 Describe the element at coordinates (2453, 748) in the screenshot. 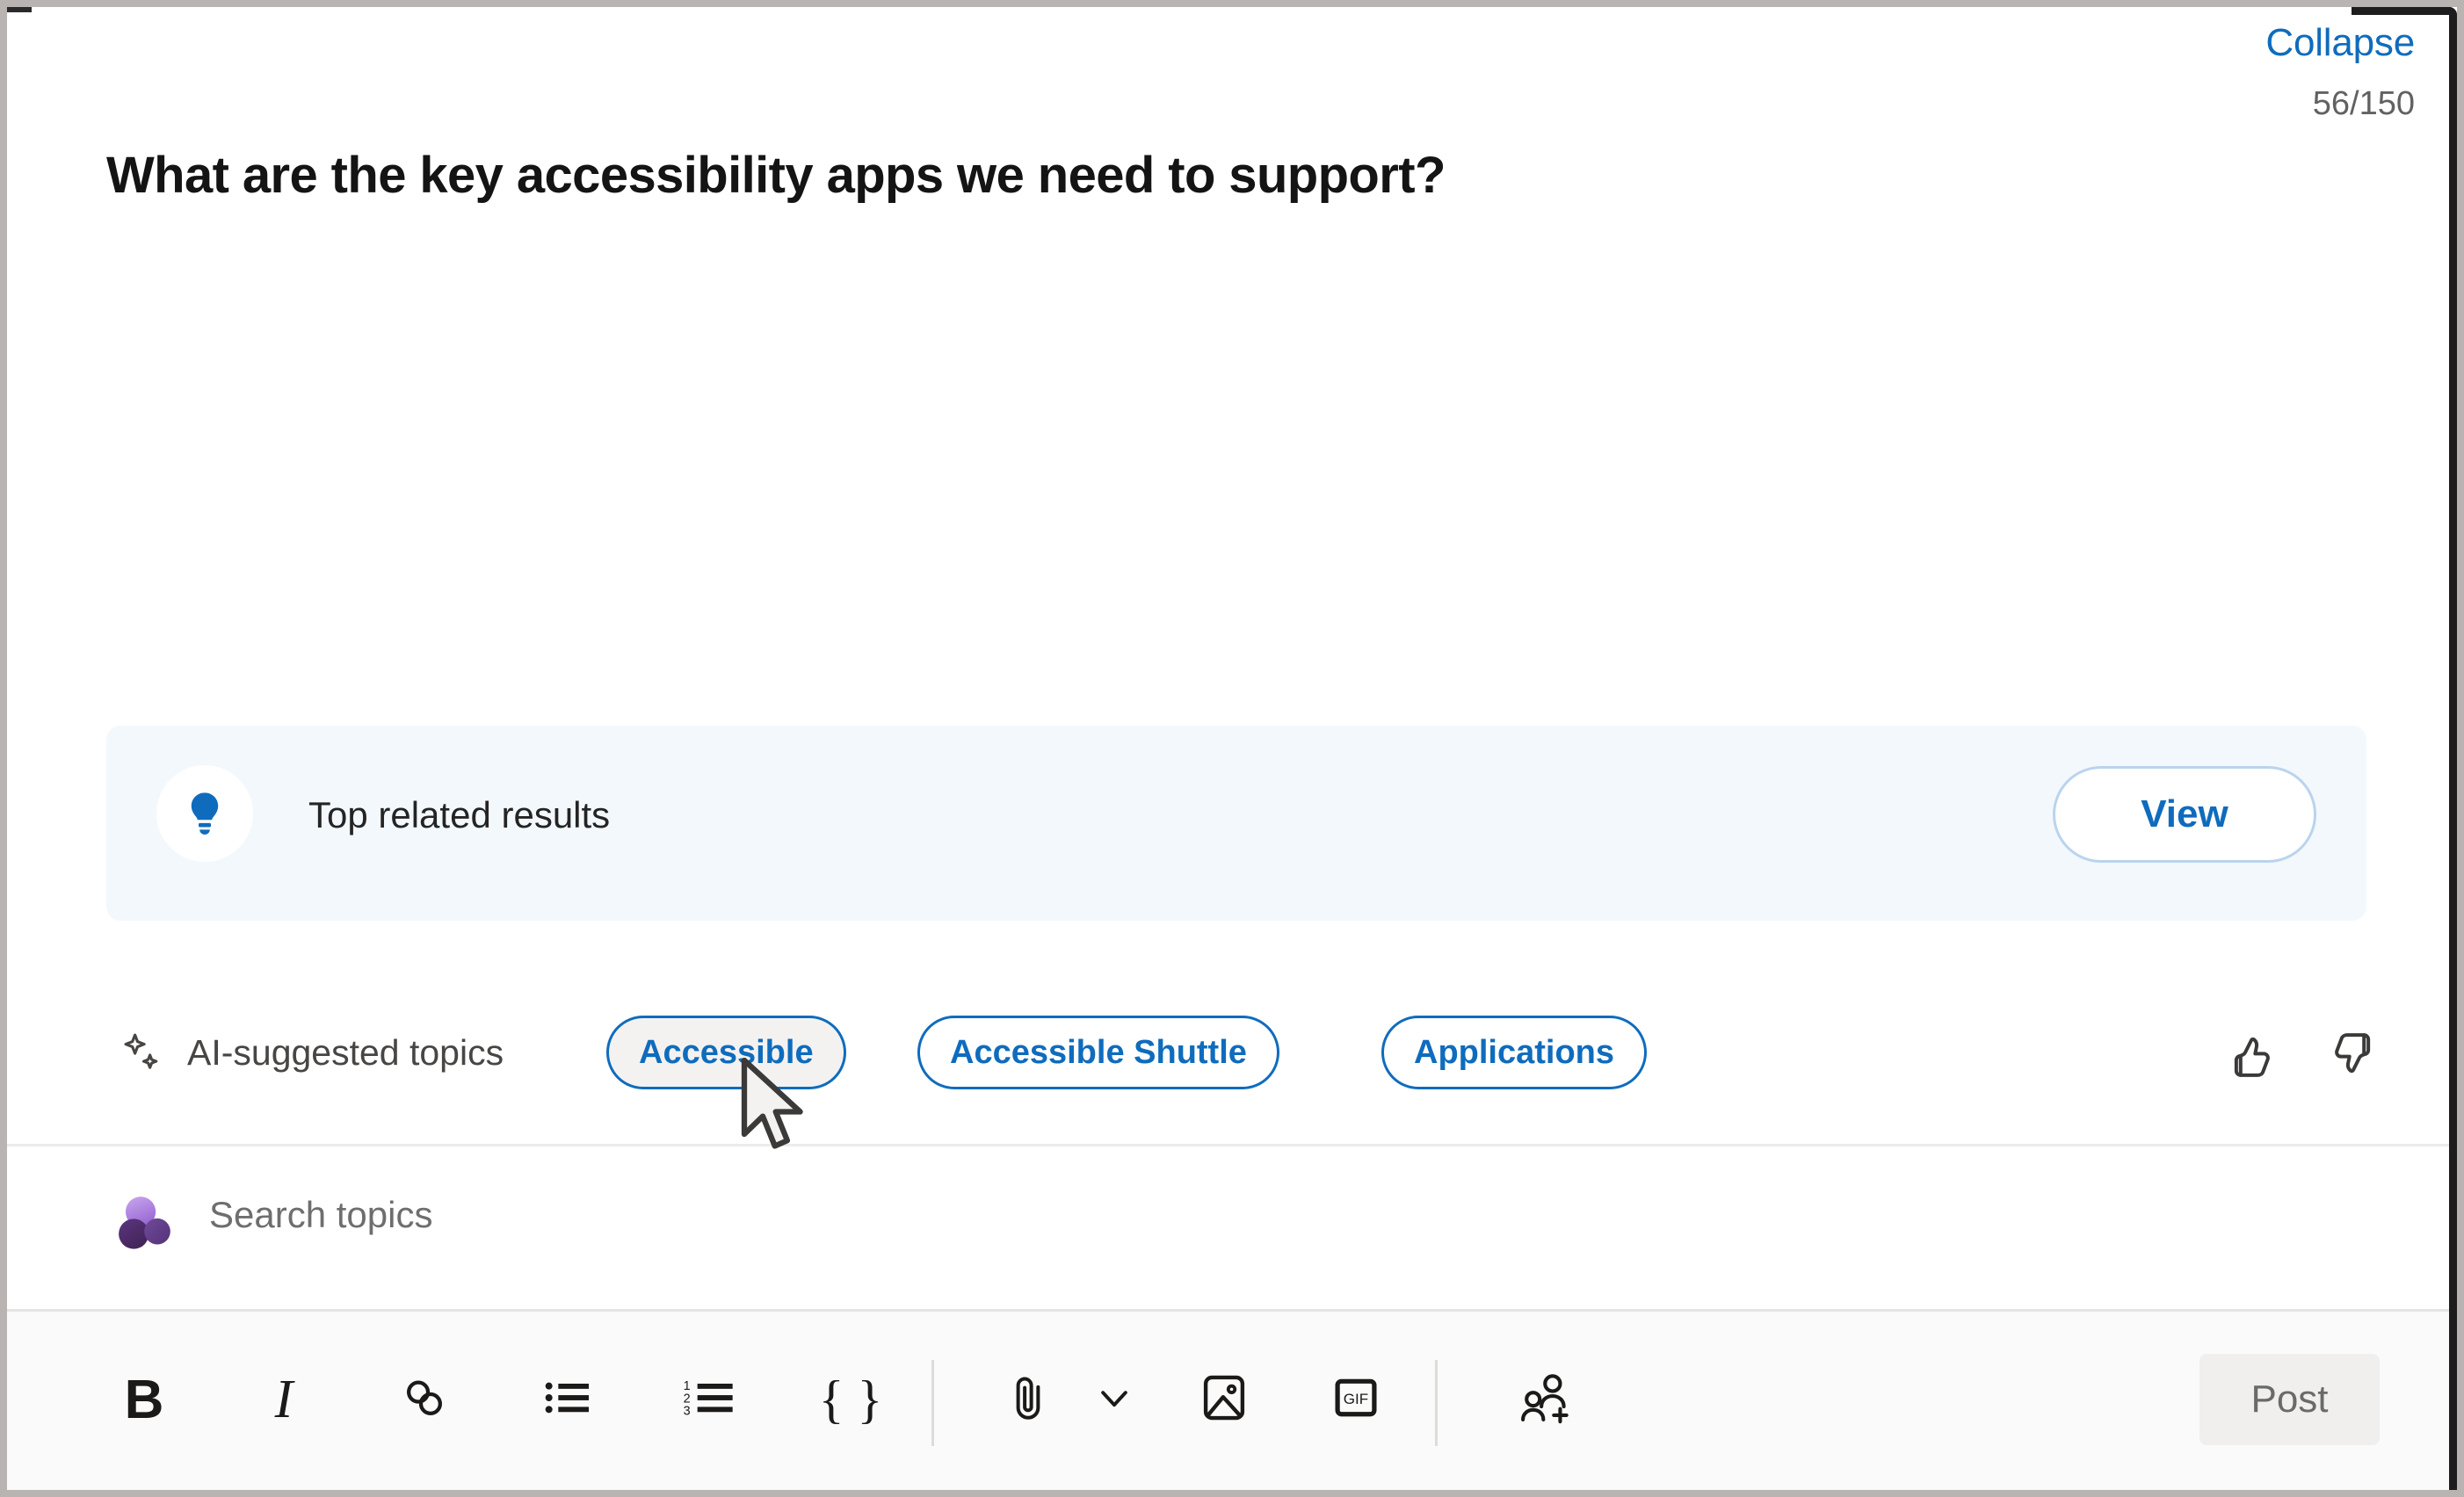

I see `annotation-right-edge` at that location.